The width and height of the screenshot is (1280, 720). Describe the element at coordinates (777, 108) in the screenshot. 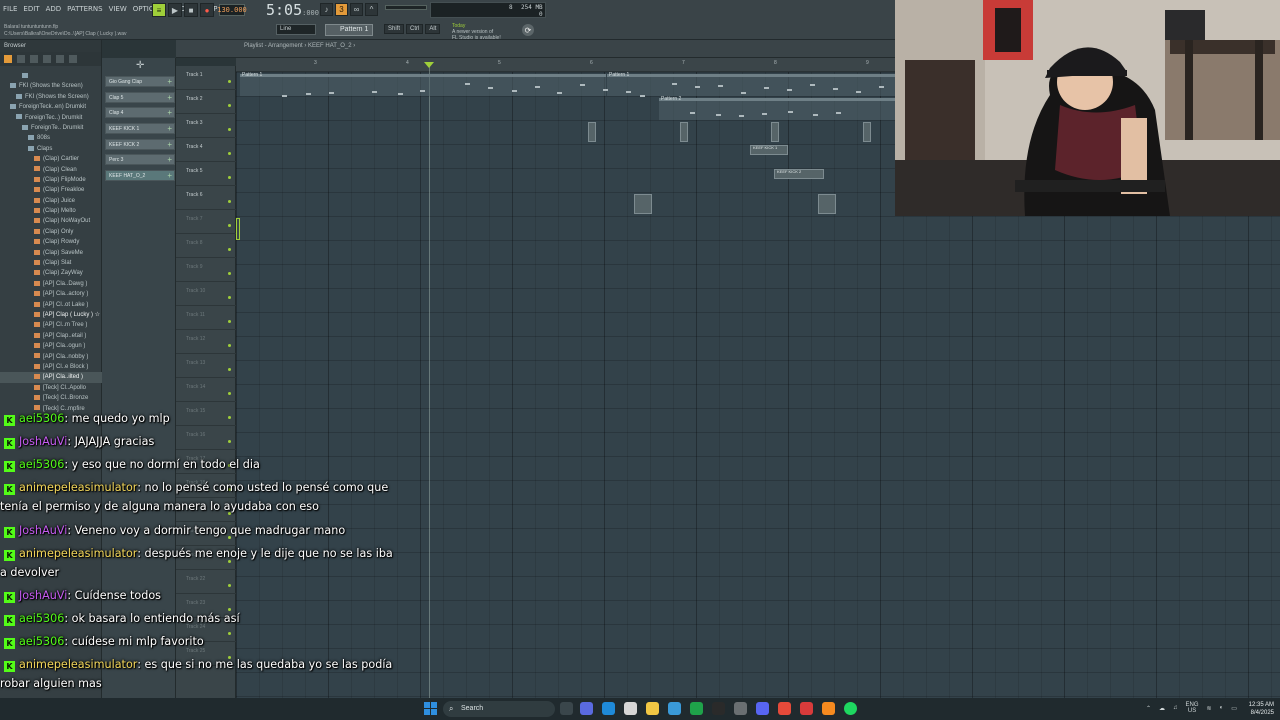

I see `pattern-clip: Pattern 2` at that location.